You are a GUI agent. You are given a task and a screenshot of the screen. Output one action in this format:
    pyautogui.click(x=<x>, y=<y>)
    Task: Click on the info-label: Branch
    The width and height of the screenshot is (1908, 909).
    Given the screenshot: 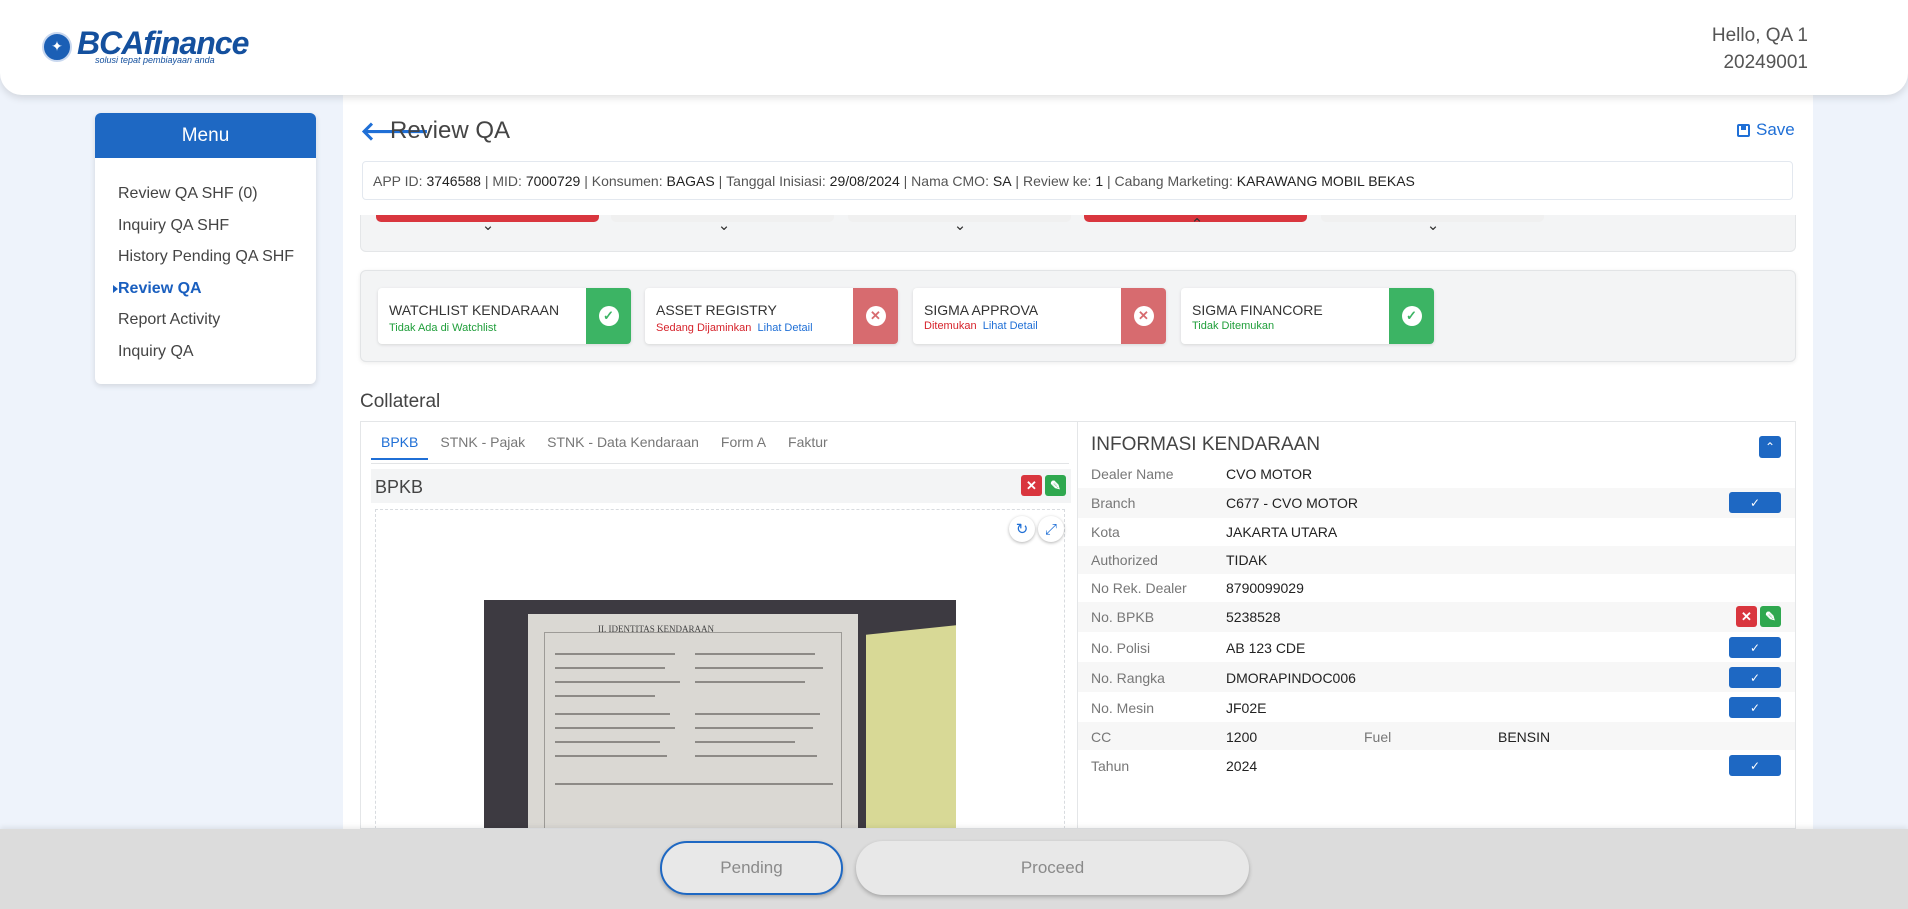 What is the action you would take?
    pyautogui.click(x=1113, y=503)
    